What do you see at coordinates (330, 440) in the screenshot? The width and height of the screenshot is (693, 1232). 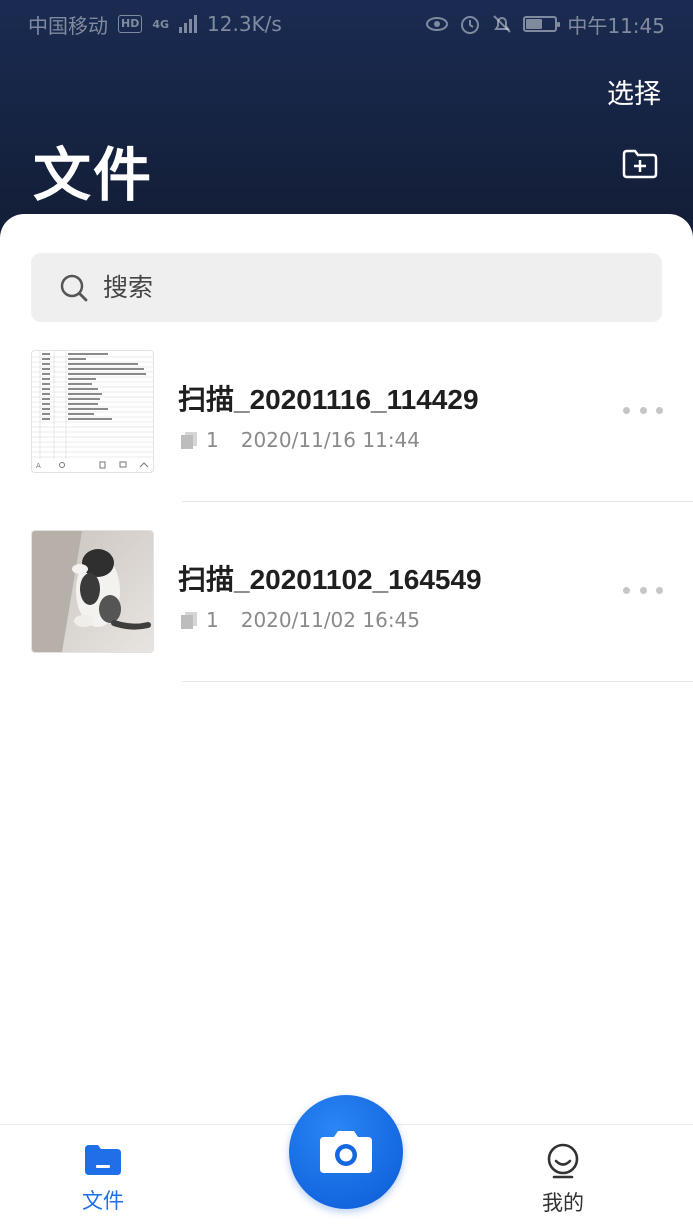 I see `file-date: 2020/11/16 11:44` at bounding box center [330, 440].